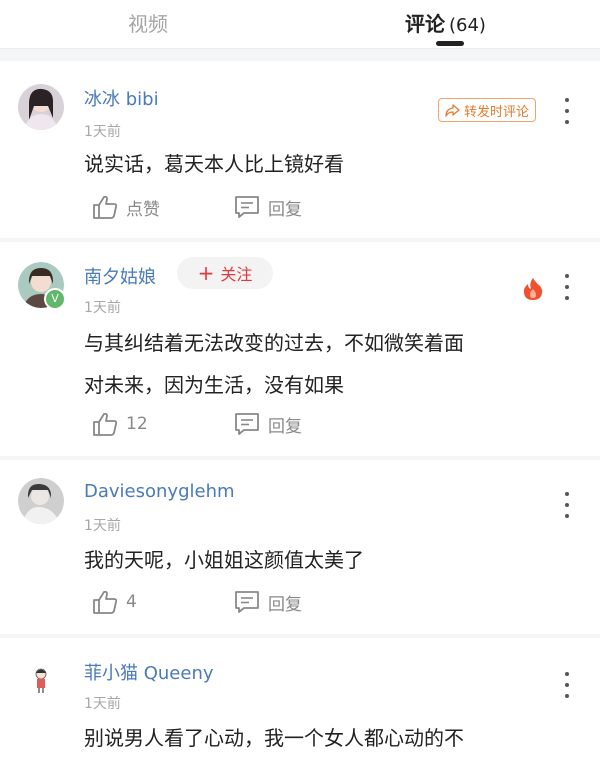  I want to click on tab-comments-label: 评论, so click(425, 24).